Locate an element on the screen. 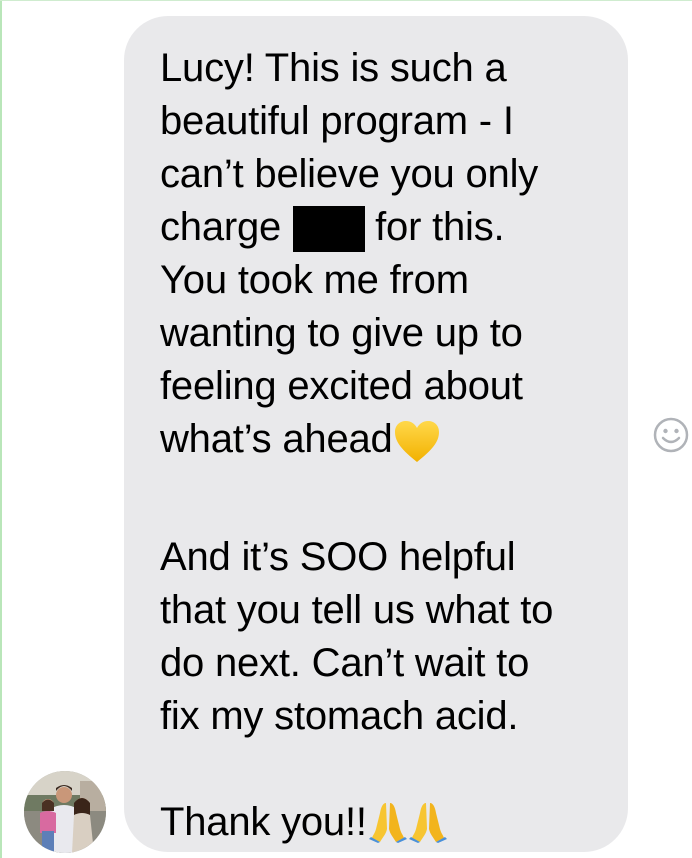  message-line: that you tell us what to is located at coordinates (357, 610).